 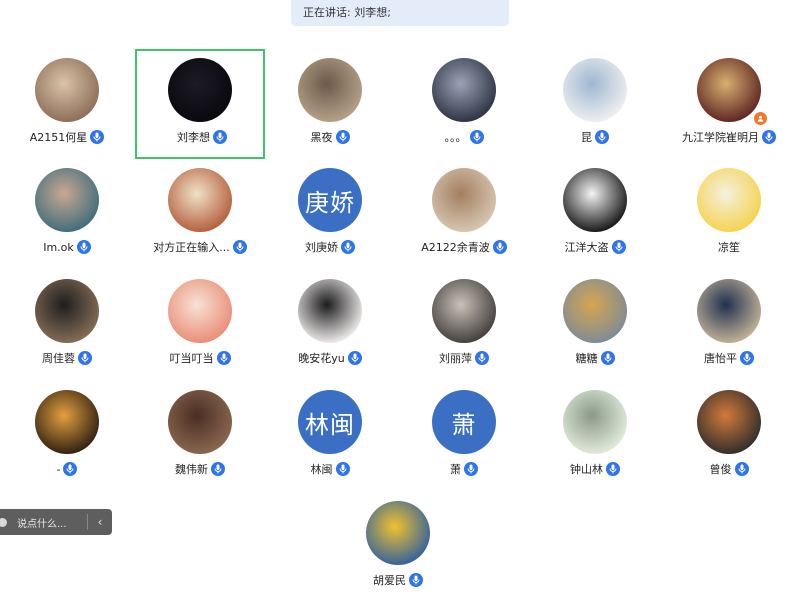 I want to click on participant-tile: -, so click(x=67, y=436).